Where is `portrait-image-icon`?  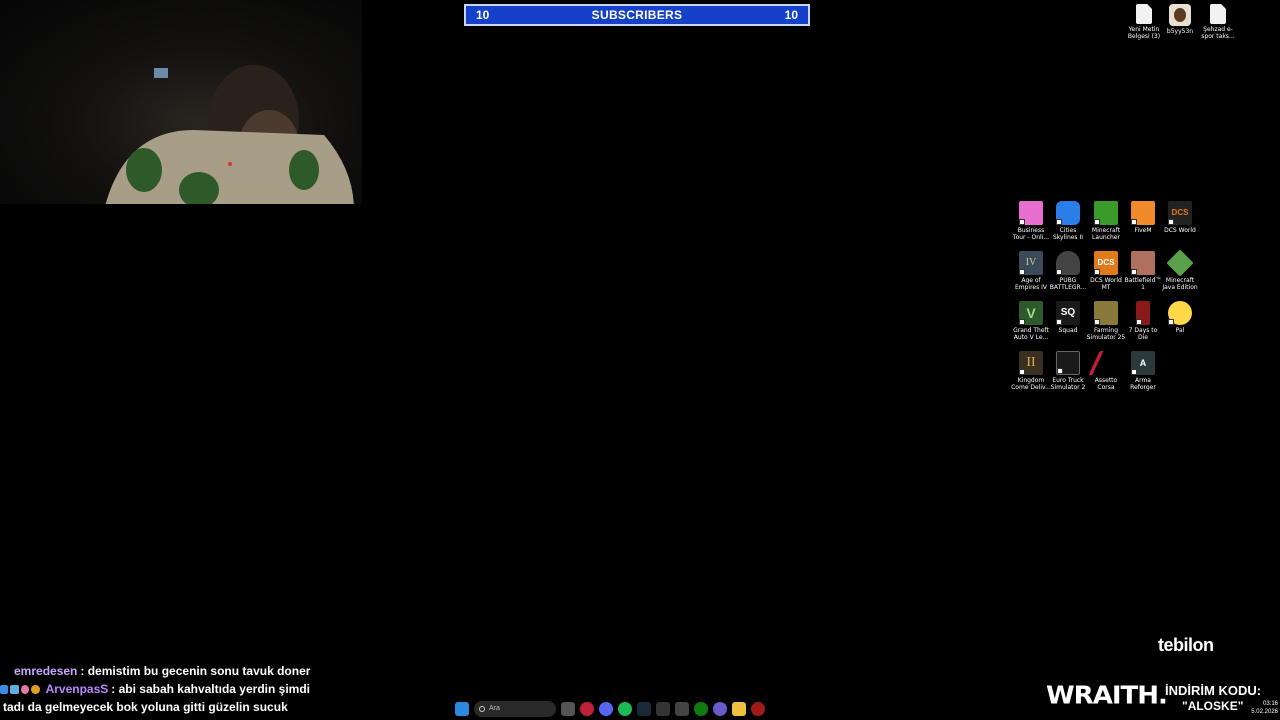 portrait-image-icon is located at coordinates (1180, 15).